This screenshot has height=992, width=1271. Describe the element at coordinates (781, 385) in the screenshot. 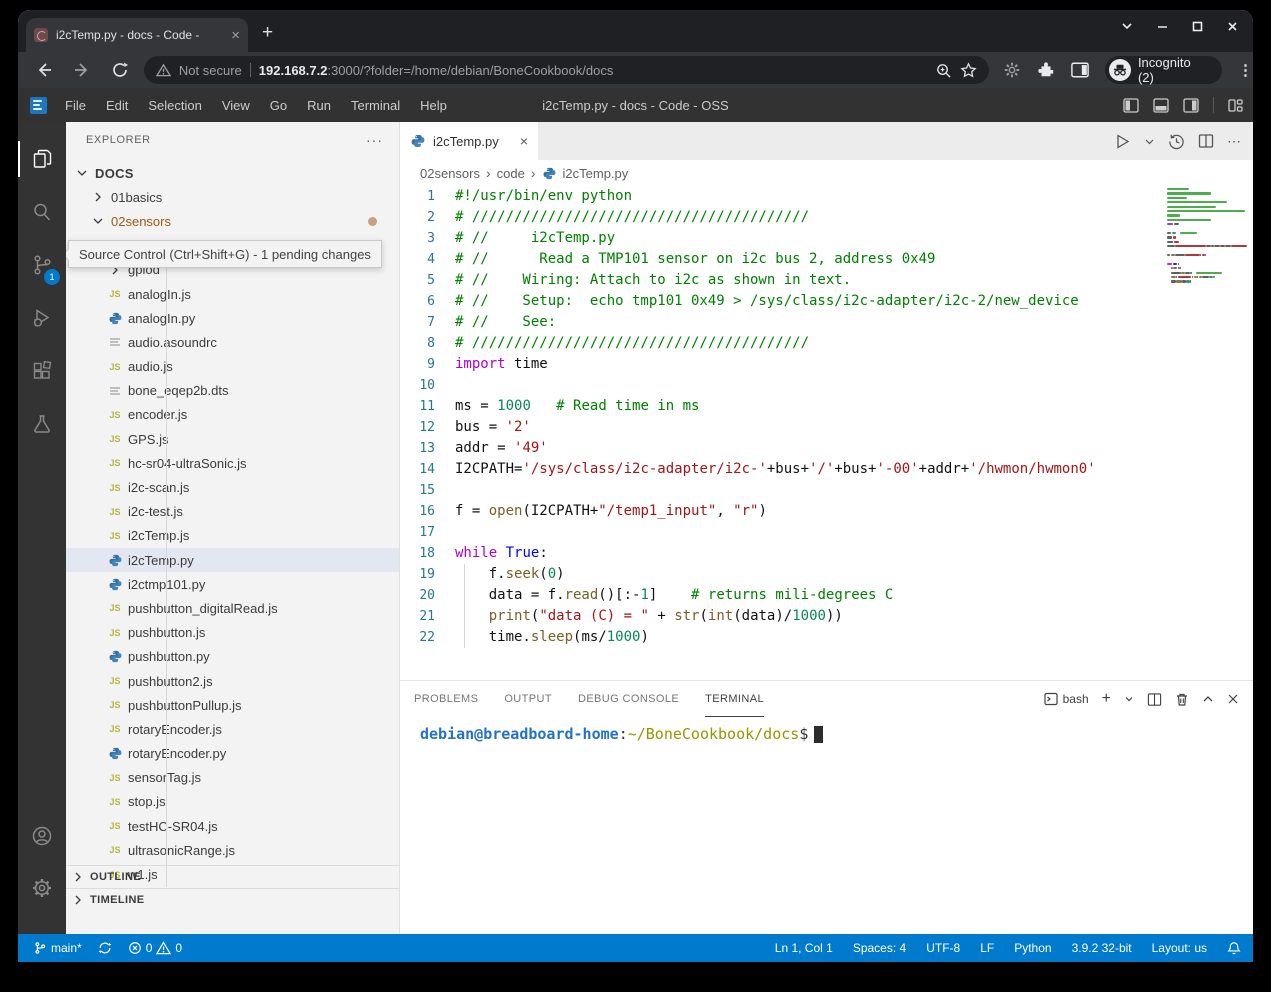

I see `code-line-10: 10` at that location.